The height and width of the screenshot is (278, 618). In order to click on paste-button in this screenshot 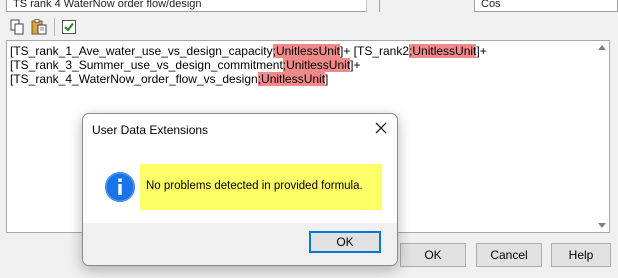, I will do `click(39, 27)`.